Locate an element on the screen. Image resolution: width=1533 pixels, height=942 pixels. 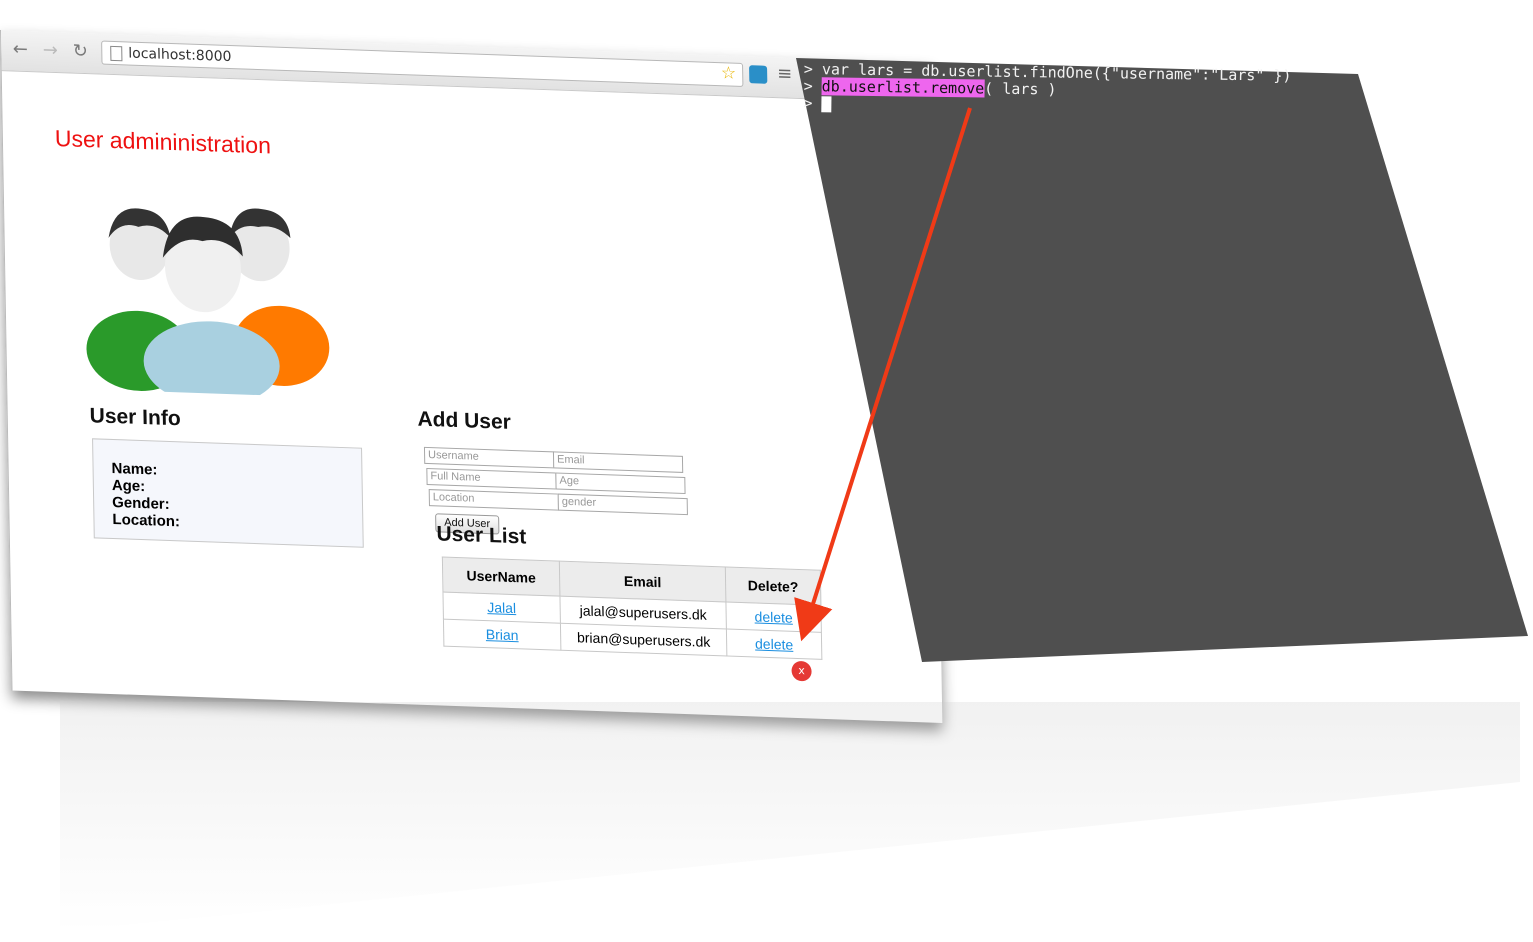
username-link: Brian is located at coordinates (502, 634).